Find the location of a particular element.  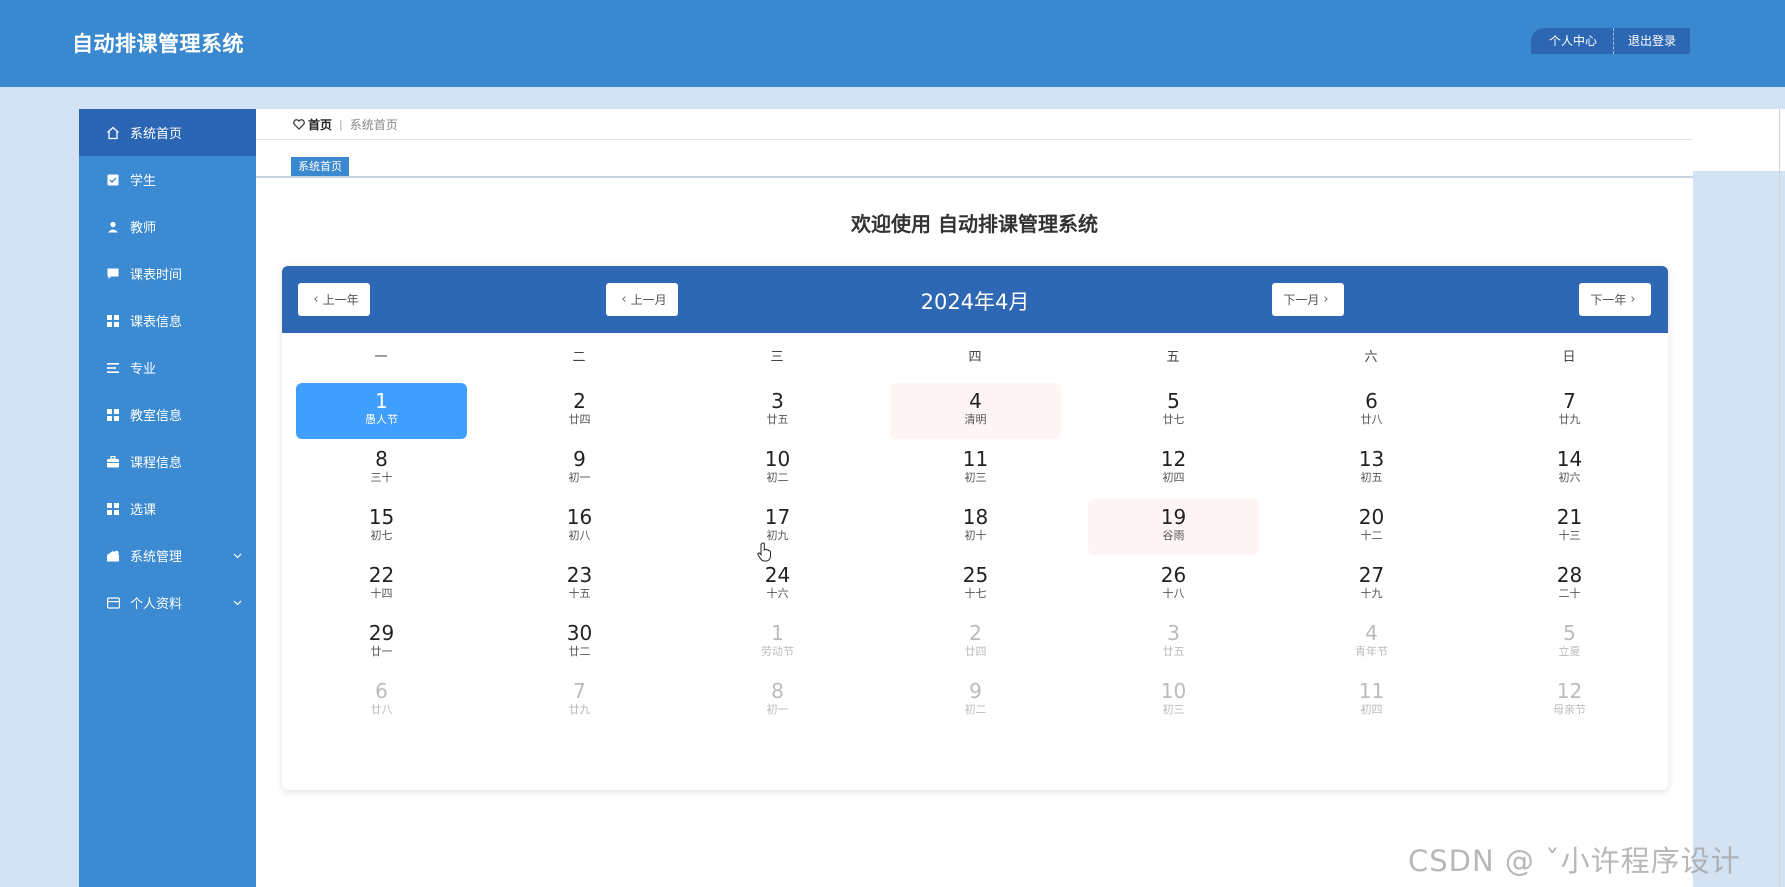

sidebar-item-label: 专业 is located at coordinates (143, 369).